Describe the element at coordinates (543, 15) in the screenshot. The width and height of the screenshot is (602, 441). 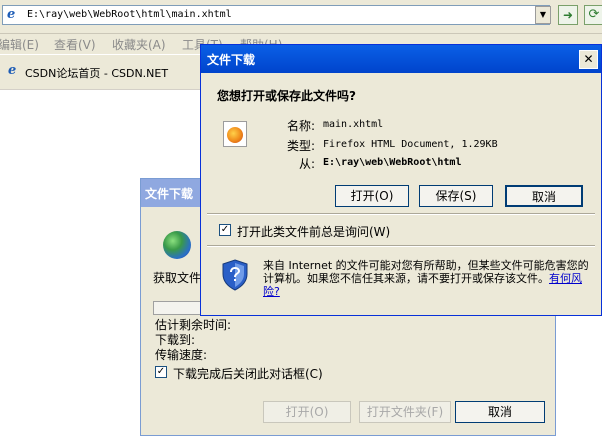
I see `address-dropdown-button: ▼` at that location.